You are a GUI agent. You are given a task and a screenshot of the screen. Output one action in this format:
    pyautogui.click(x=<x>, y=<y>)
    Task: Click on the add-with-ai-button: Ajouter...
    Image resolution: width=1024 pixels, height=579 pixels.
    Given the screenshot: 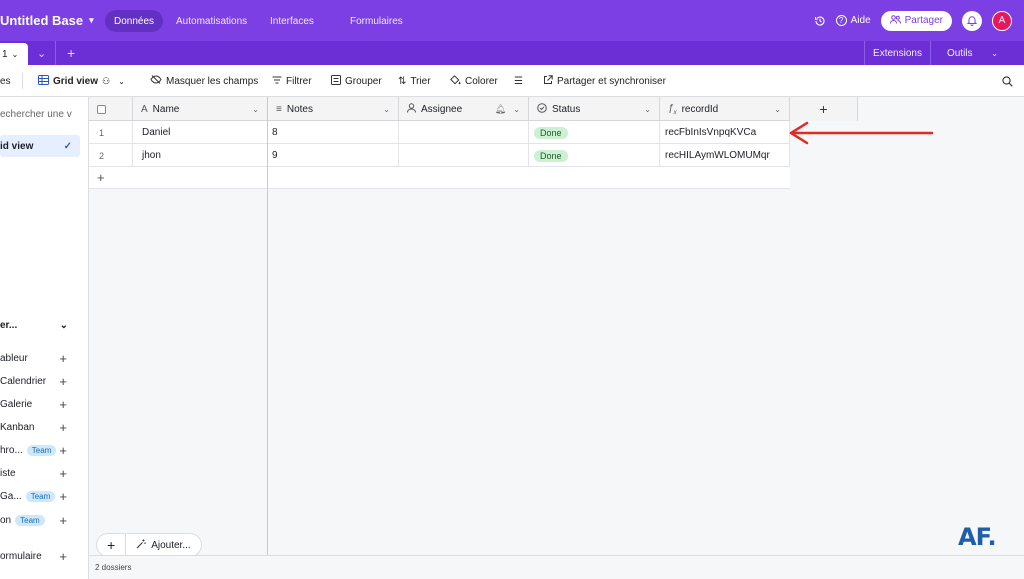 What is the action you would take?
    pyautogui.click(x=163, y=545)
    